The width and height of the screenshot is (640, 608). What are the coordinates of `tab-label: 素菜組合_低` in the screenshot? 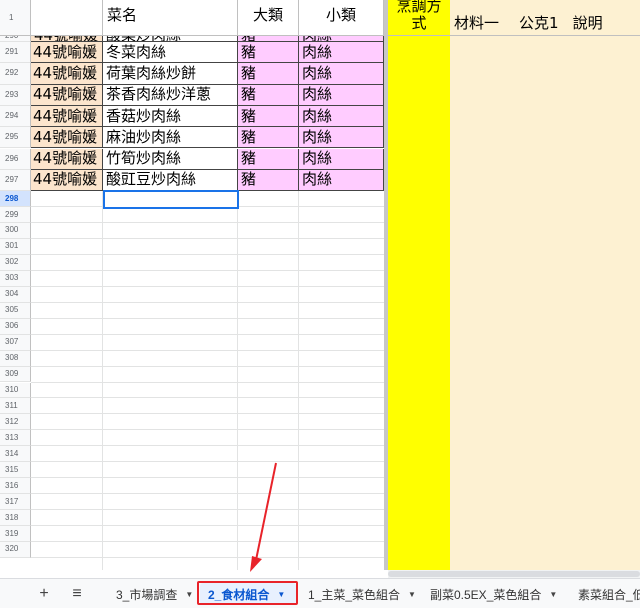 It's located at (609, 594).